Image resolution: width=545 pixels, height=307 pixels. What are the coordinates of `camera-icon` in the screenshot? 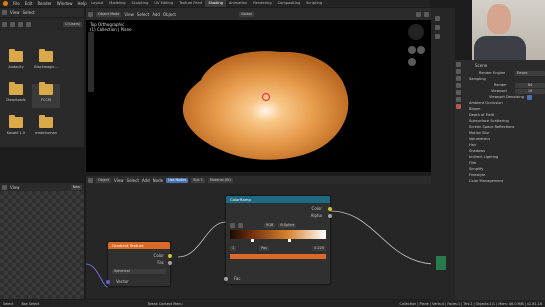 It's located at (412, 62).